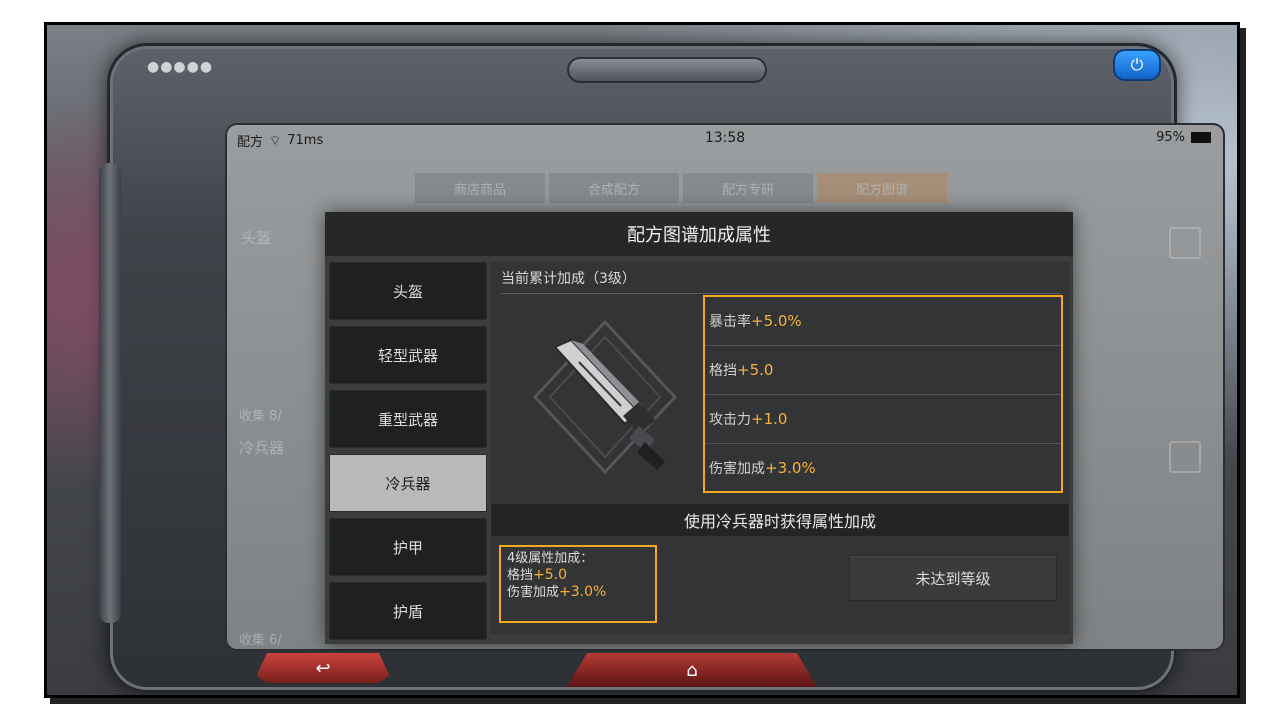 Image resolution: width=1280 pixels, height=720 pixels. I want to click on category-shield: 护盾, so click(408, 611).